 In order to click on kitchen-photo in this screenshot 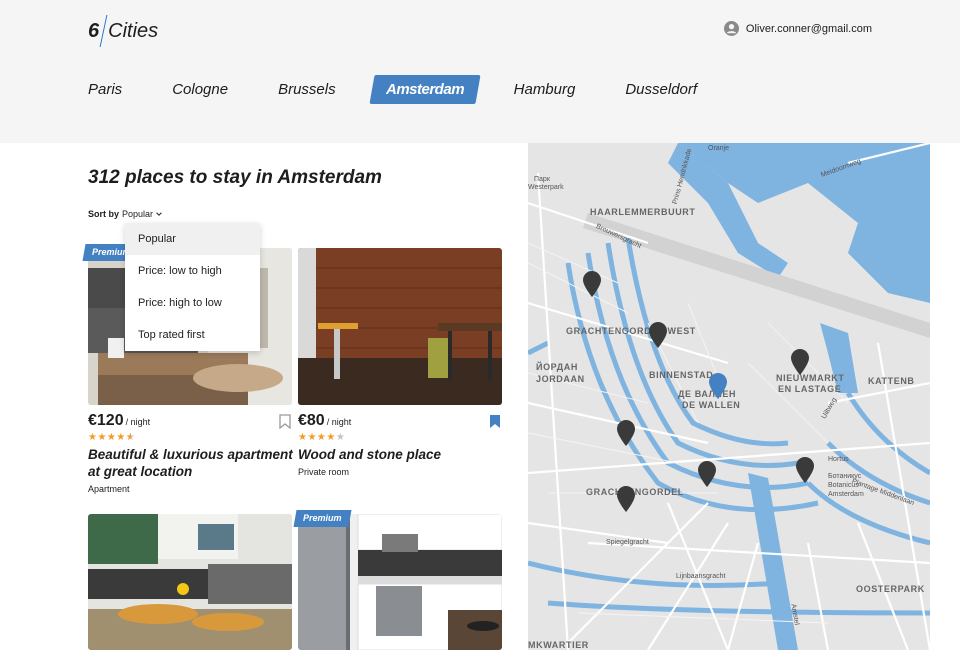, I will do `click(400, 582)`.